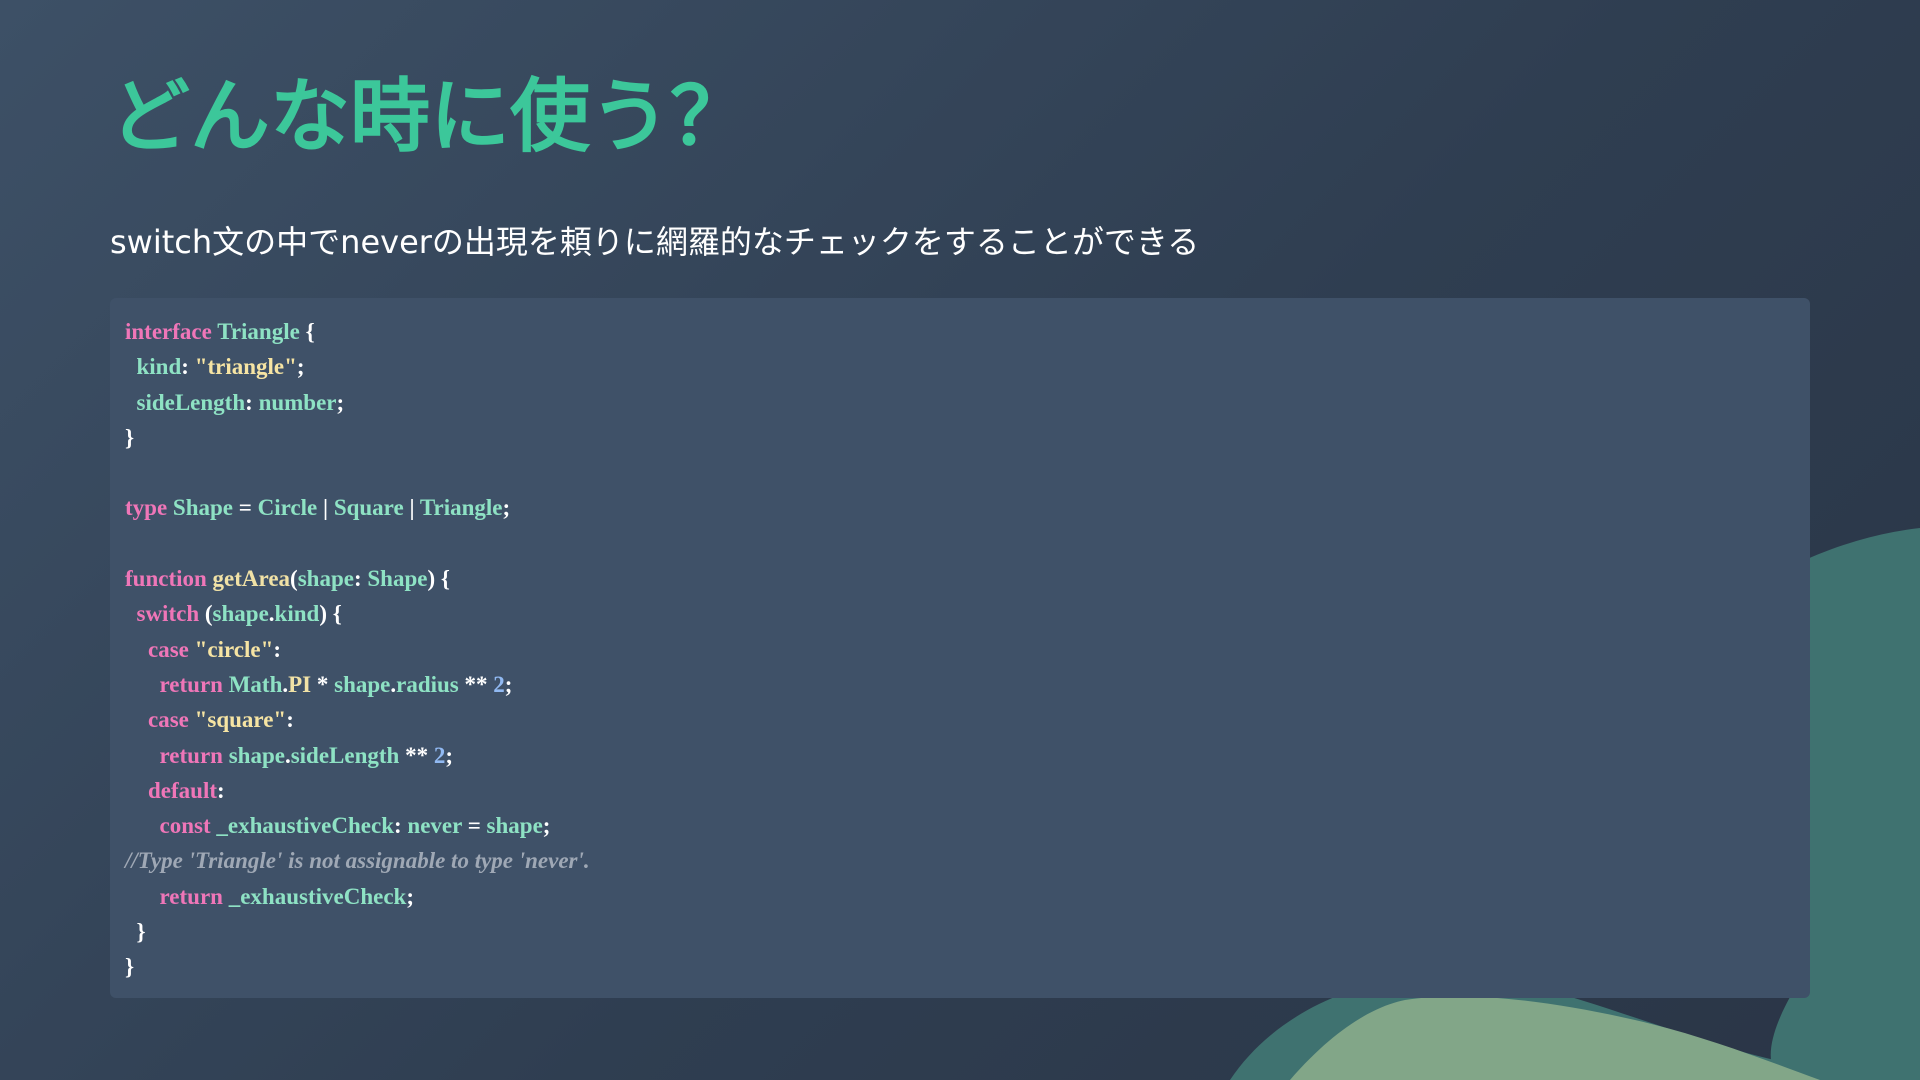 The image size is (1920, 1080). Describe the element at coordinates (168, 331) in the screenshot. I see `code-keyword: interface` at that location.